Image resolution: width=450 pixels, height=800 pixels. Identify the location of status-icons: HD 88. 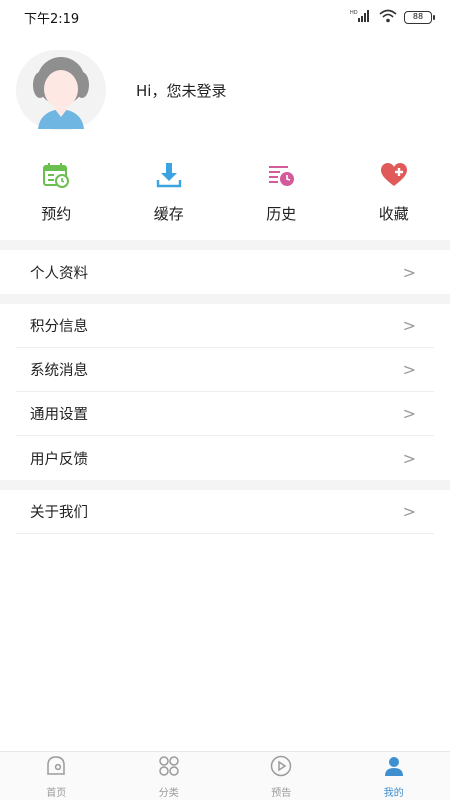
(392, 17).